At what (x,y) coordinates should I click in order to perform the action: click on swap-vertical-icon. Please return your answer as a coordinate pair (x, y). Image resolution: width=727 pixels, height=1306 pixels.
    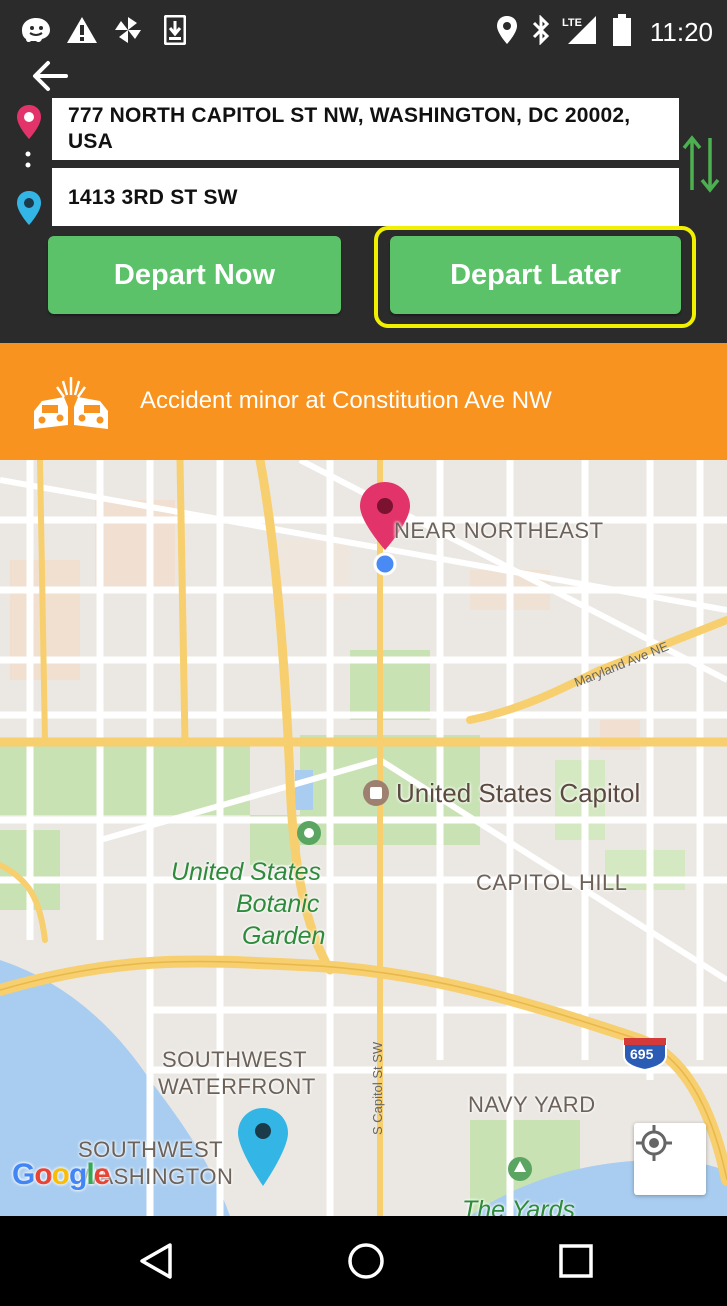
    Looking at the image, I should click on (701, 164).